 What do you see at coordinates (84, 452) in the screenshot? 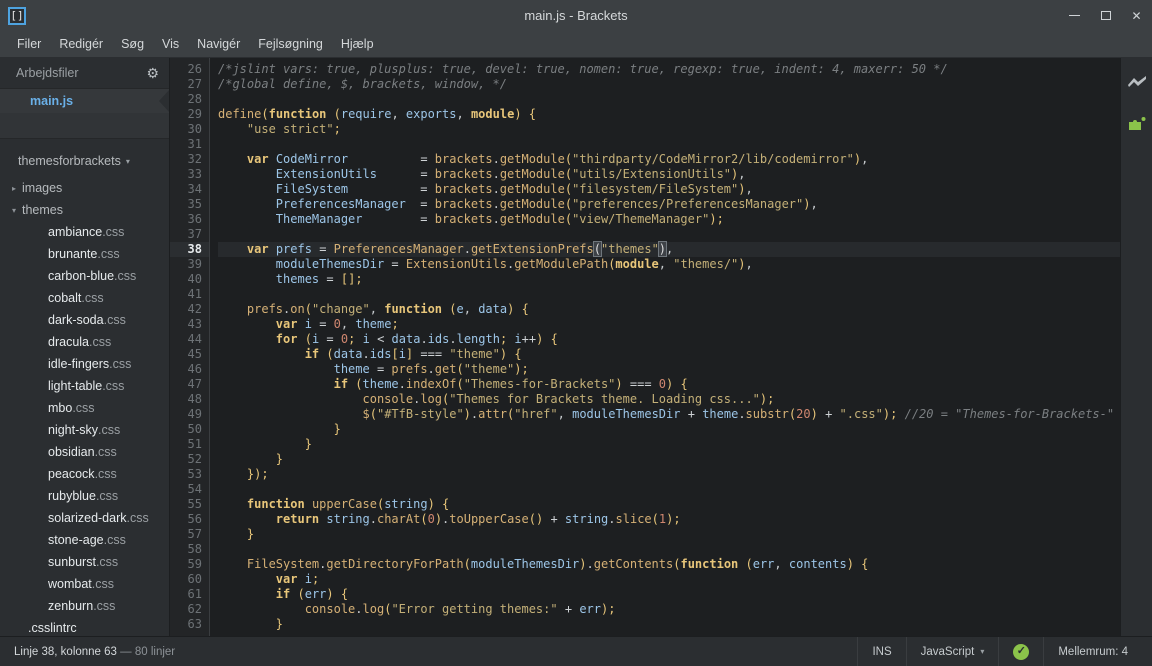
I see `tree-file-obsidian: obsidian .css` at bounding box center [84, 452].